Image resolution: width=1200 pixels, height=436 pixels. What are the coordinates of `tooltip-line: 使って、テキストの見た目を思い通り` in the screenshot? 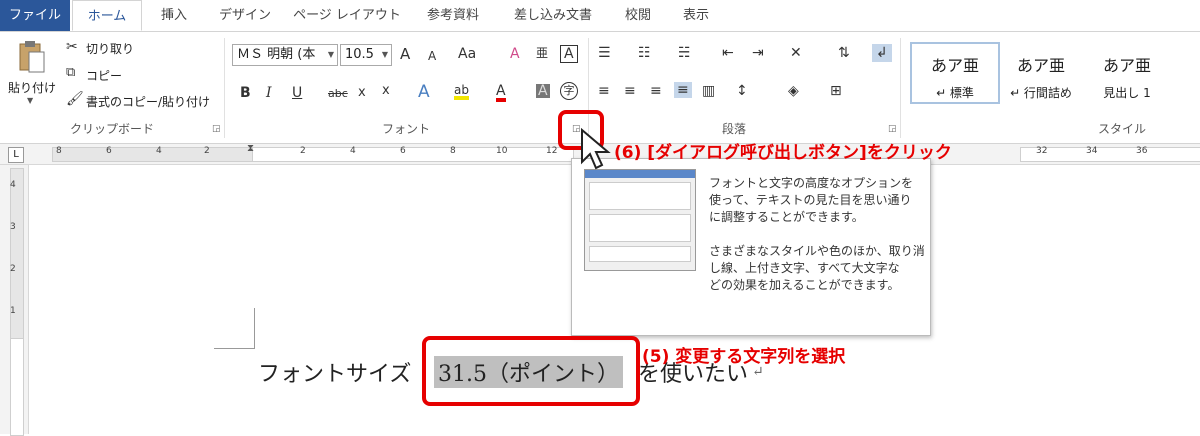 It's located at (810, 200).